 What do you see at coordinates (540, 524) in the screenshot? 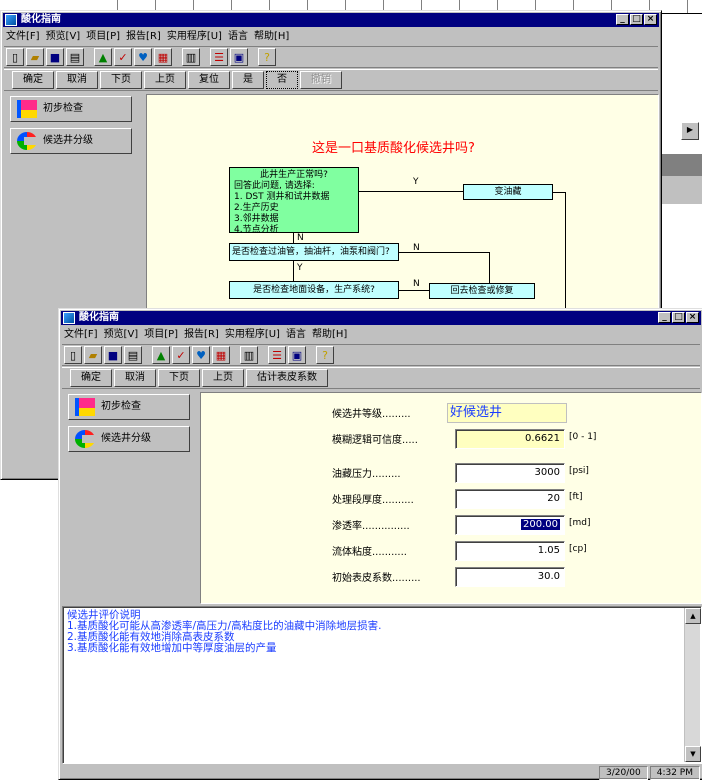
I see `perm-selected-value: 200.00` at bounding box center [540, 524].